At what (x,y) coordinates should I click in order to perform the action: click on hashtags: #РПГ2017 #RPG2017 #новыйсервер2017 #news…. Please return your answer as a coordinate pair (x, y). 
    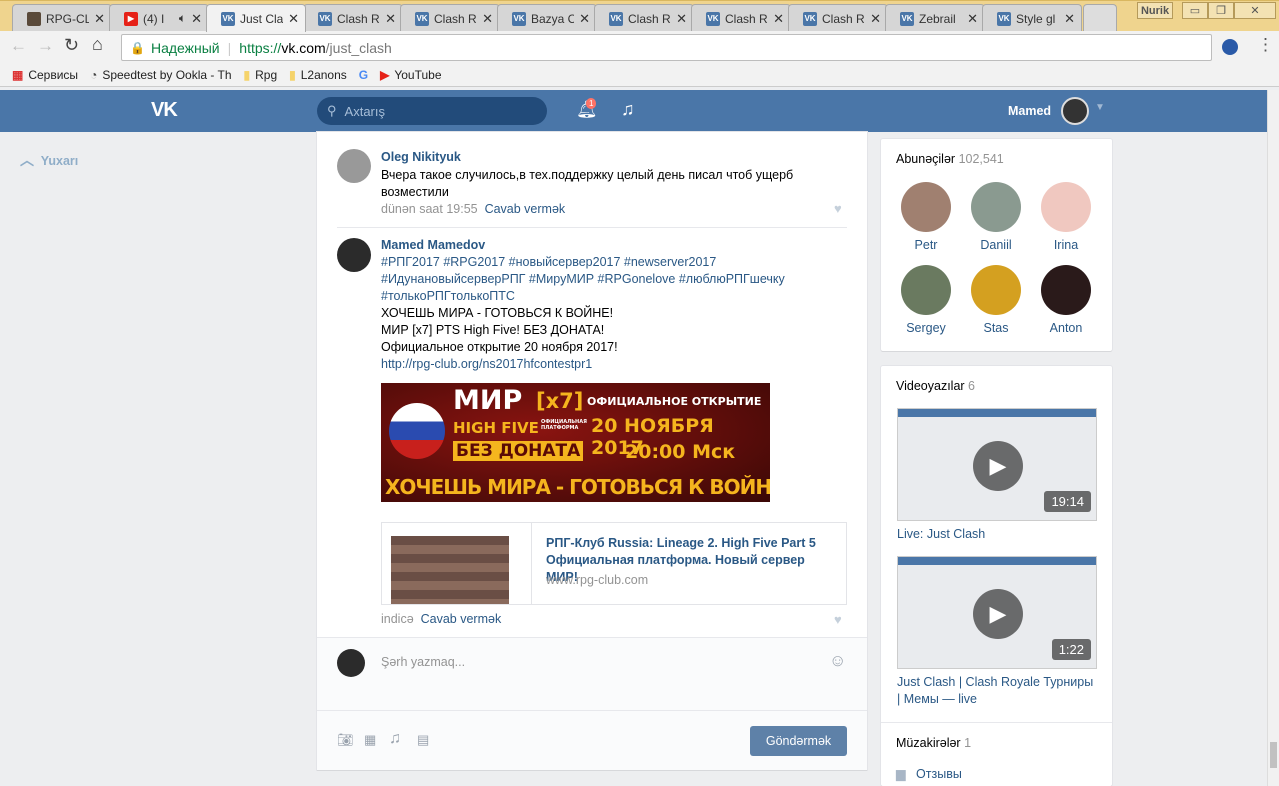
    Looking at the image, I should click on (616, 262).